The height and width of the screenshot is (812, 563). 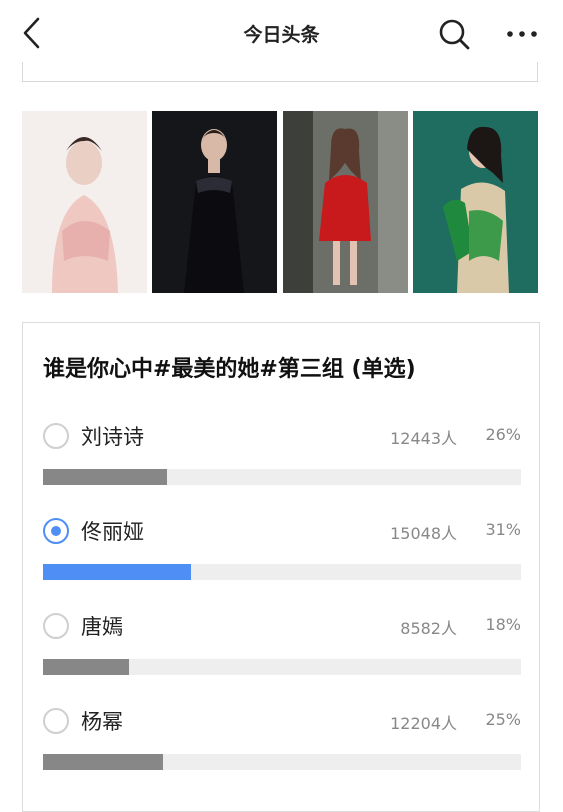 I want to click on poll-option-4: 杨幂 12204人 25%, so click(x=282, y=753).